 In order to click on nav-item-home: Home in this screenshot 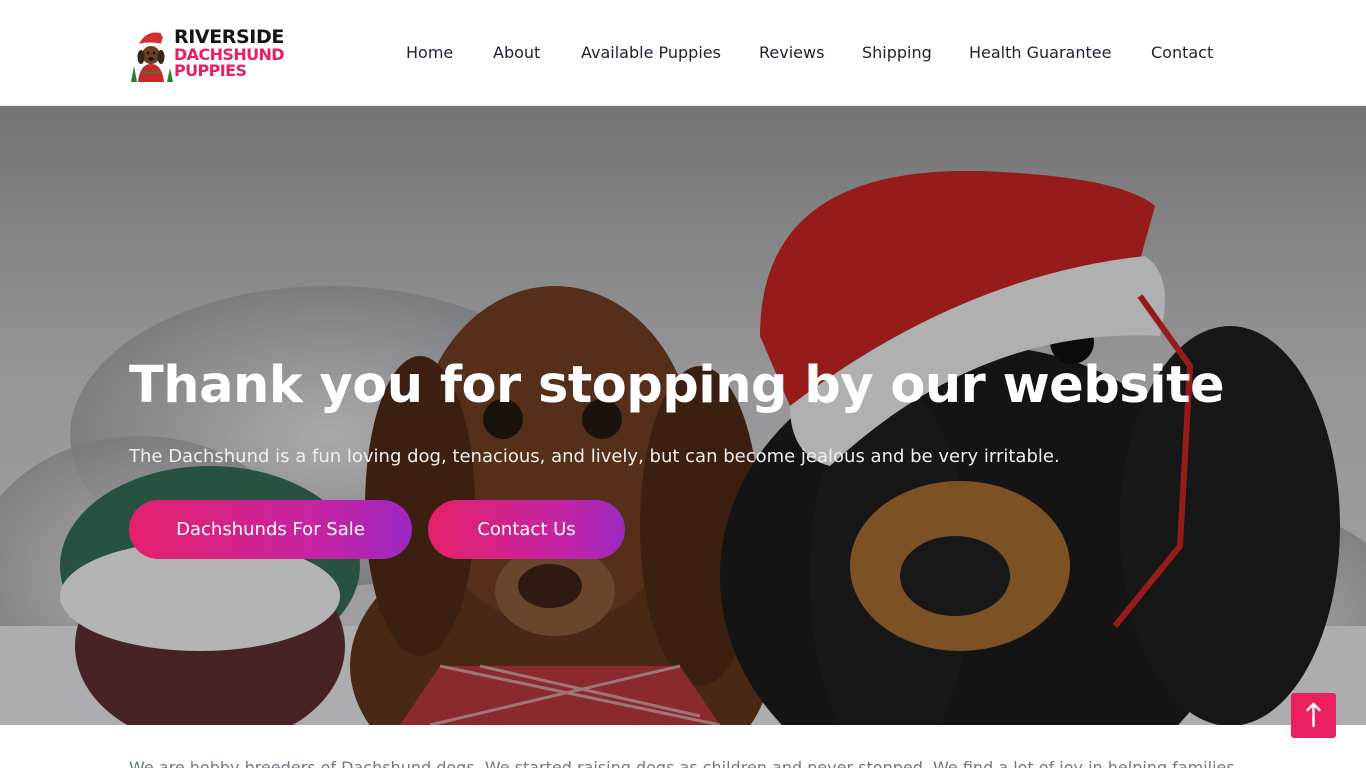, I will do `click(429, 53)`.